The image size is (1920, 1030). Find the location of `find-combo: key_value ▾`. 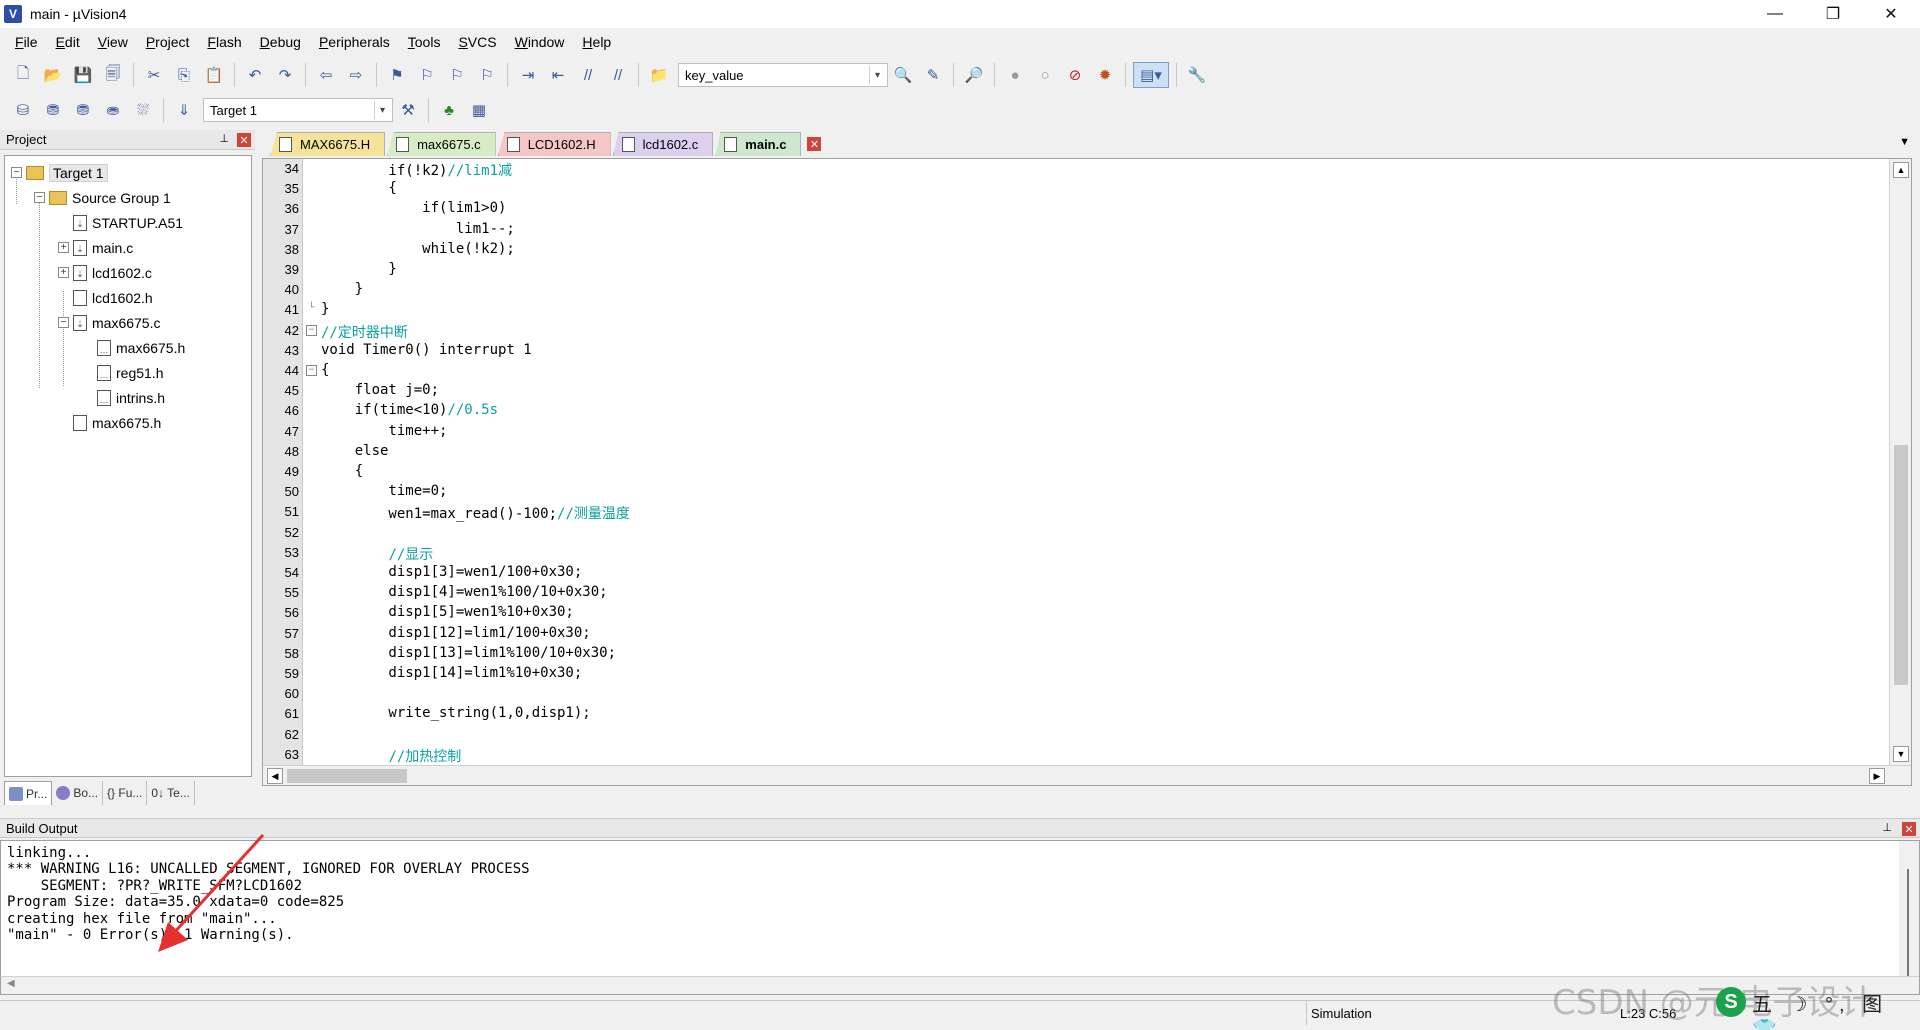

find-combo: key_value ▾ is located at coordinates (783, 75).